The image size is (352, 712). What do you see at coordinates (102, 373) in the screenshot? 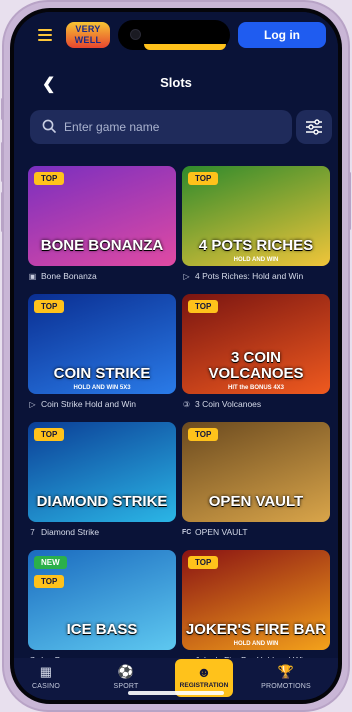
I see `game-art-title: COIN STRIKE` at bounding box center [102, 373].